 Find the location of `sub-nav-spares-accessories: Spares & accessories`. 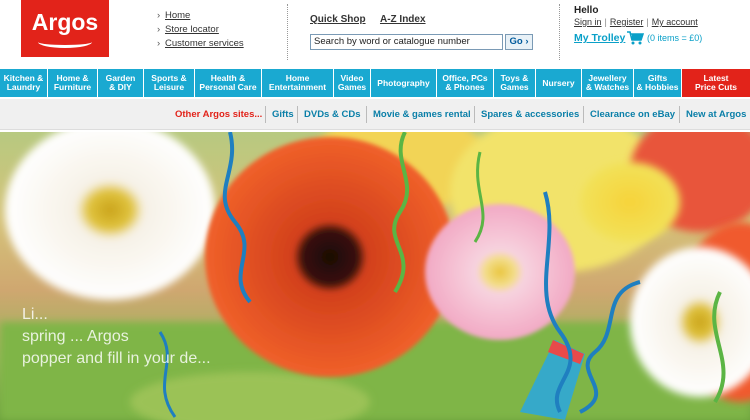

sub-nav-spares-accessories: Spares & accessories is located at coordinates (530, 114).